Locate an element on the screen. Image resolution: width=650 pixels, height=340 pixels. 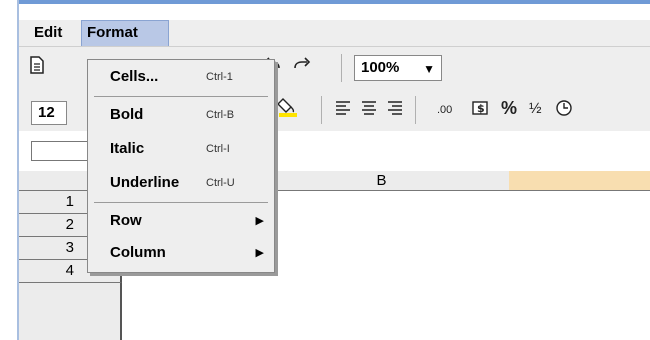
menu-item-shortcut: Ctrl-B is located at coordinates (220, 115).